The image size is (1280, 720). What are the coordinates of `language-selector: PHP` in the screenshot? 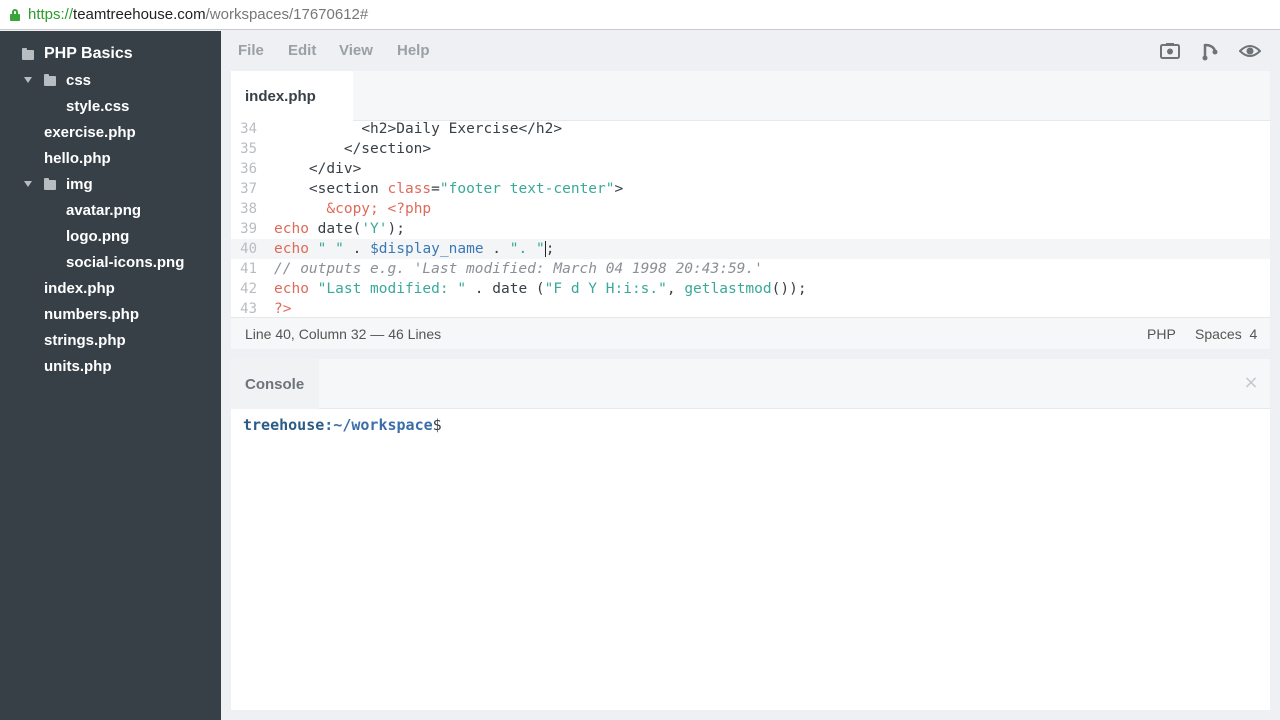 It's located at (1161, 334).